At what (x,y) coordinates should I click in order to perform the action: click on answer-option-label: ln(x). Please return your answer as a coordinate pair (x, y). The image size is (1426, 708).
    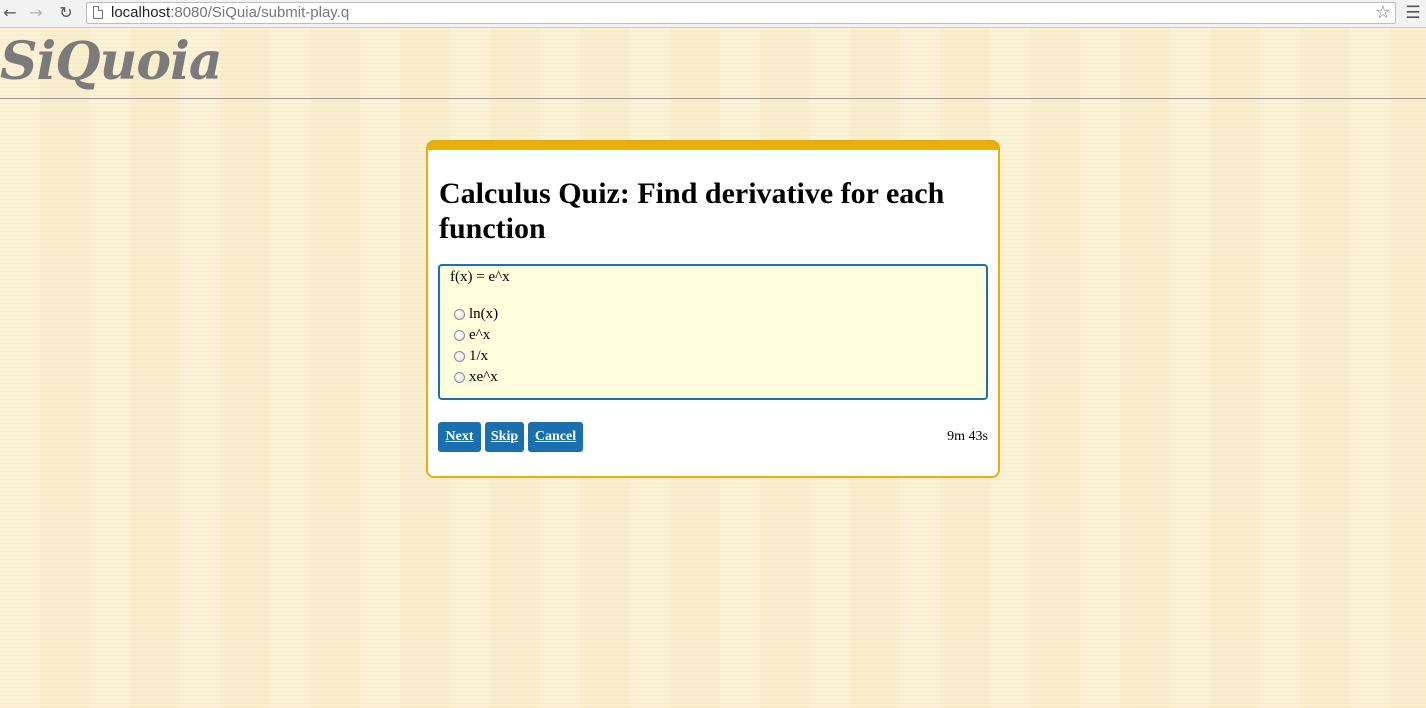
    Looking at the image, I should click on (484, 313).